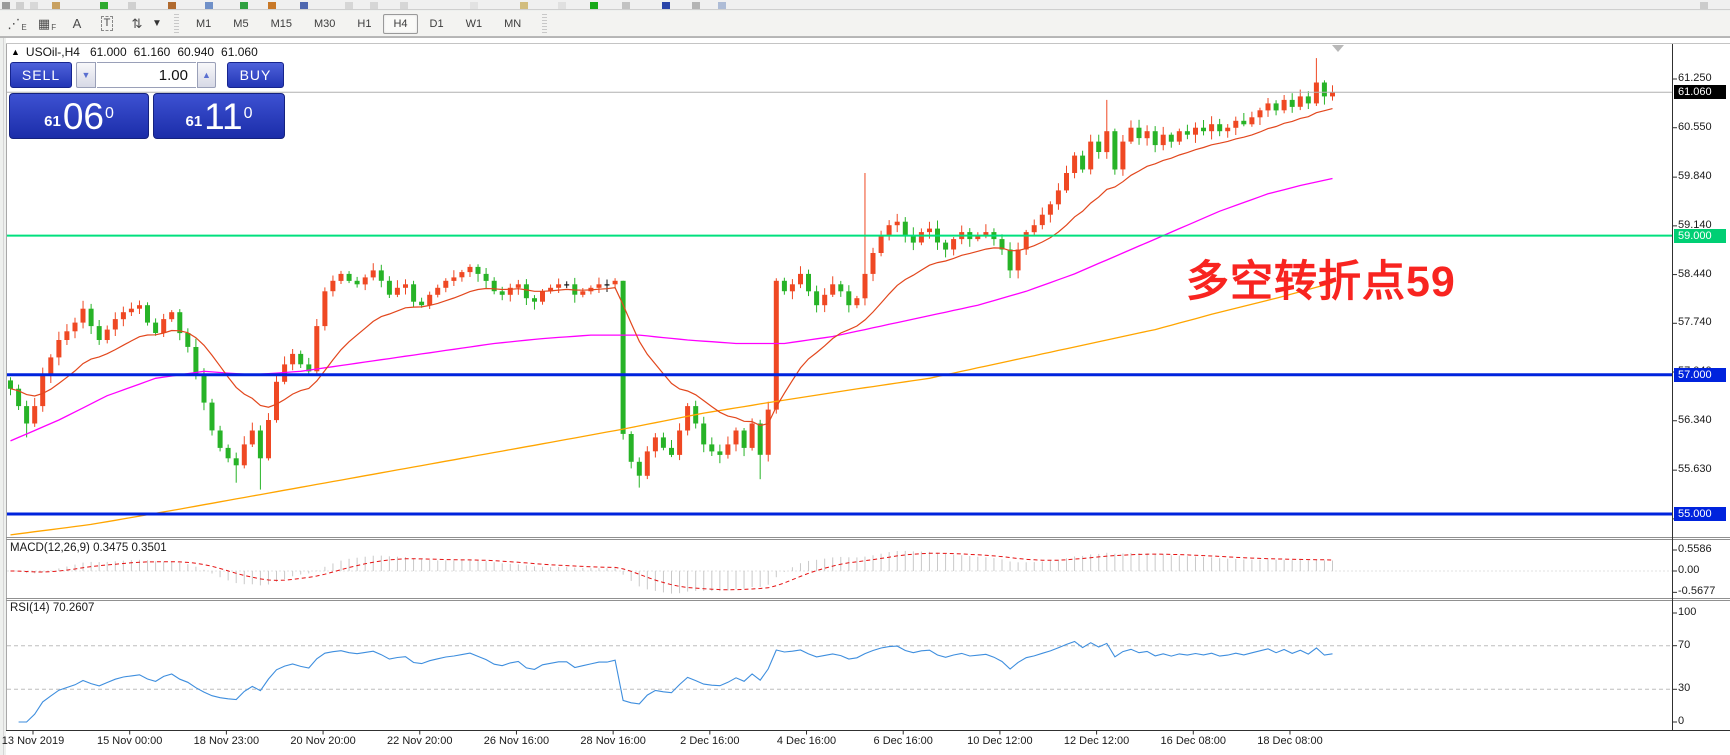  What do you see at coordinates (1695, 469) in the screenshot?
I see `price-tick-label: 55.630` at bounding box center [1695, 469].